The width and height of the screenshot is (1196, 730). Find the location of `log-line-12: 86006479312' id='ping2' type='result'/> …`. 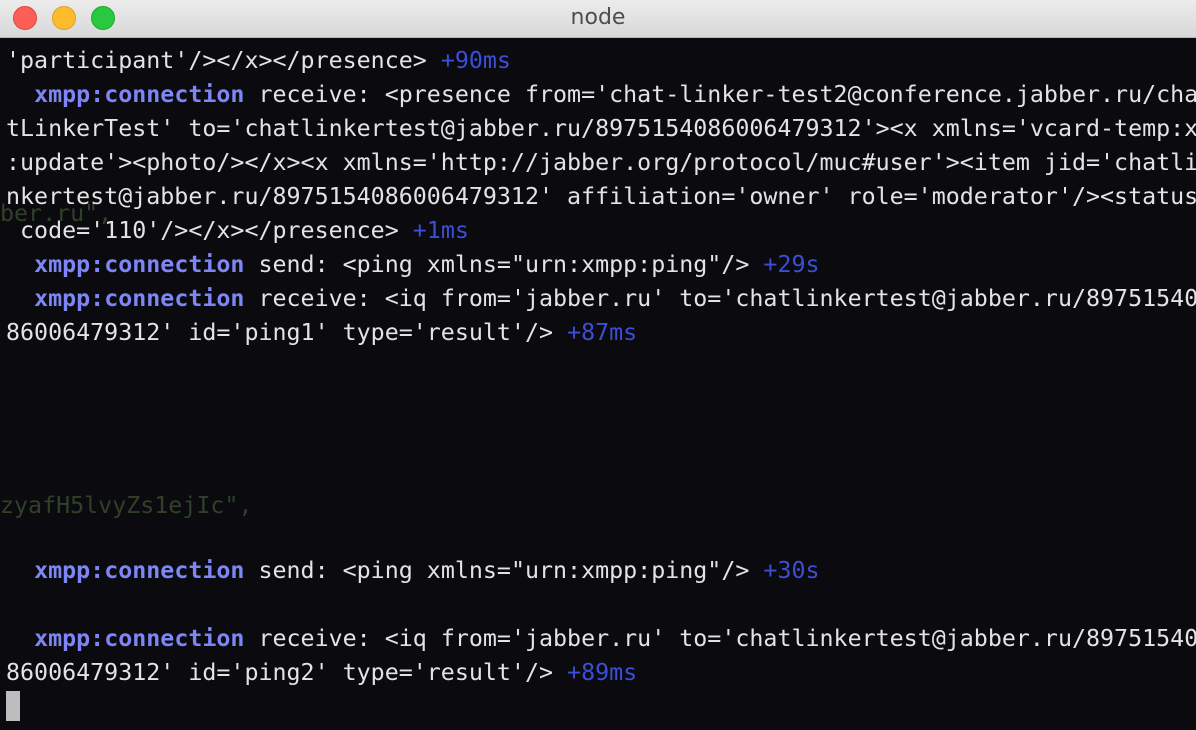

log-line-12: 86006479312' id='ping2' type='result'/> … is located at coordinates (321, 673).